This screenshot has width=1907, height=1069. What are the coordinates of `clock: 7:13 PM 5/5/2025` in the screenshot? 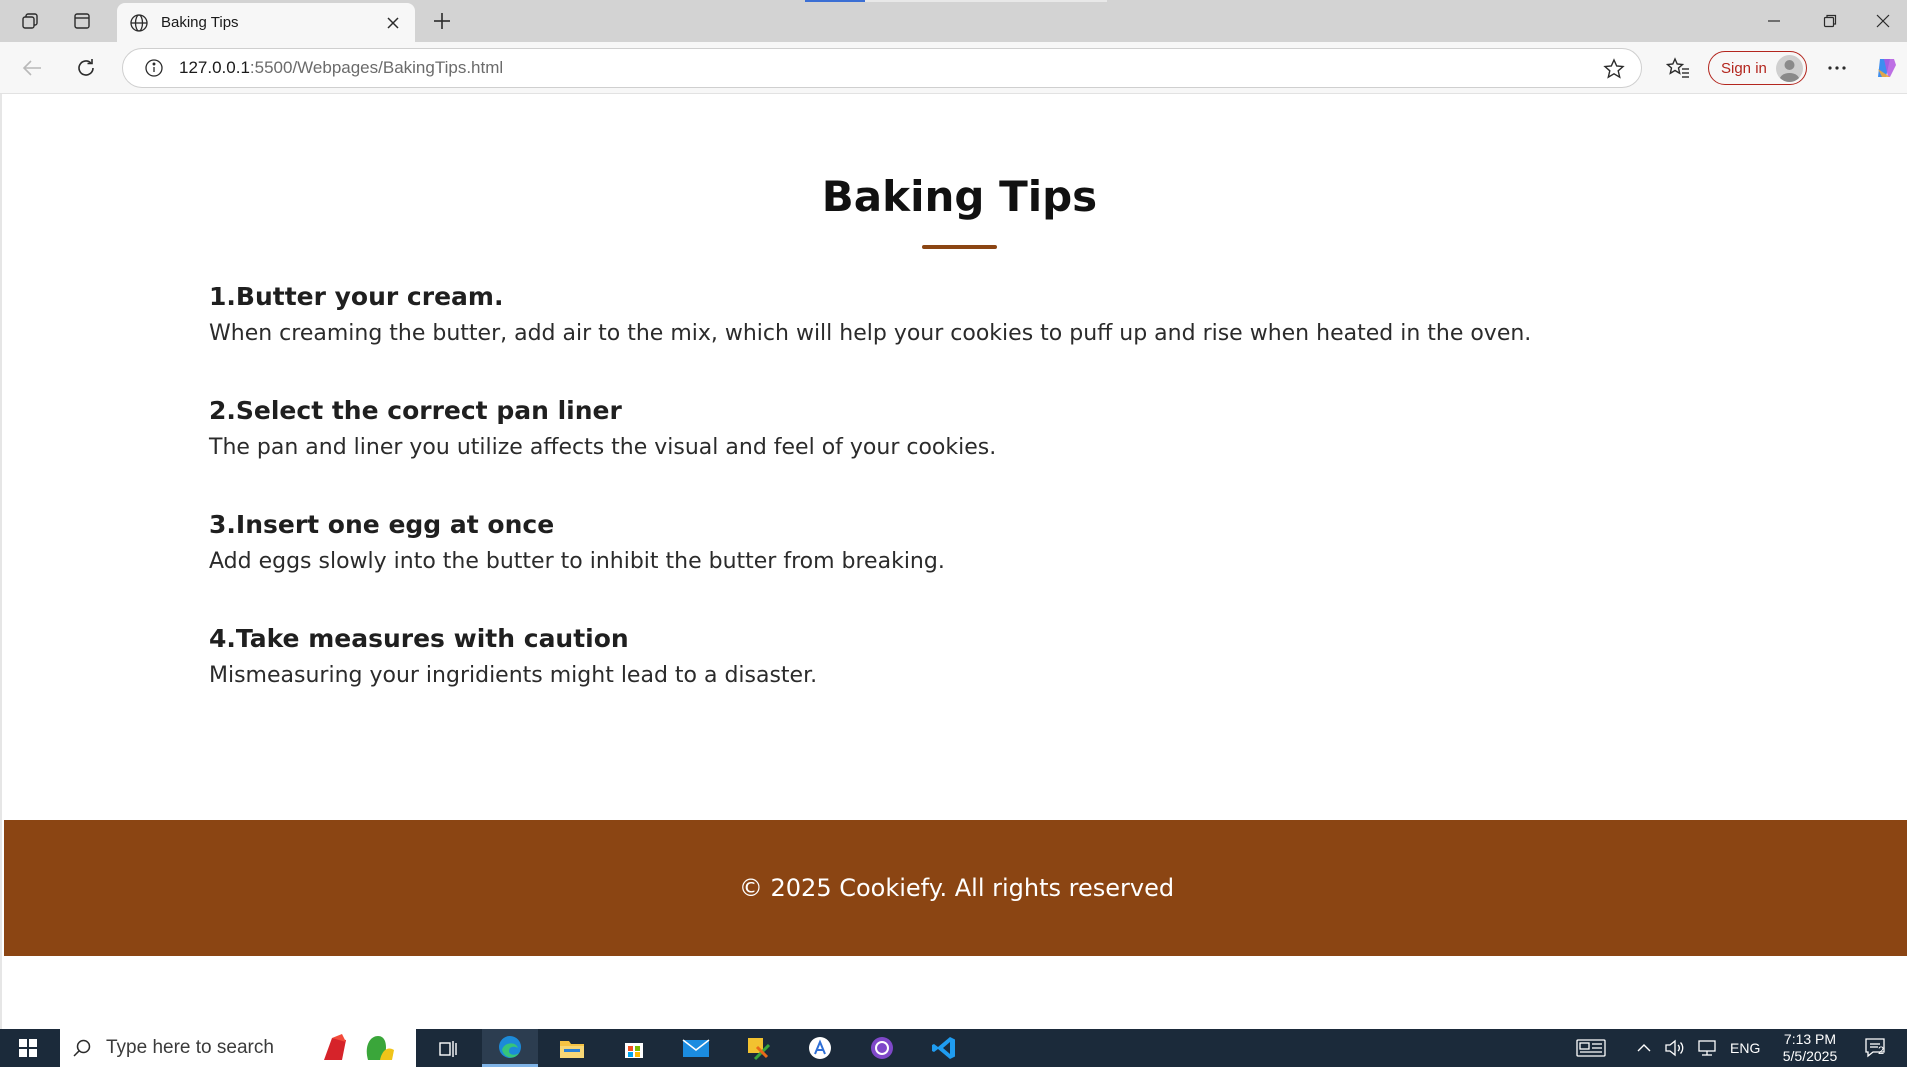 It's located at (1810, 1048).